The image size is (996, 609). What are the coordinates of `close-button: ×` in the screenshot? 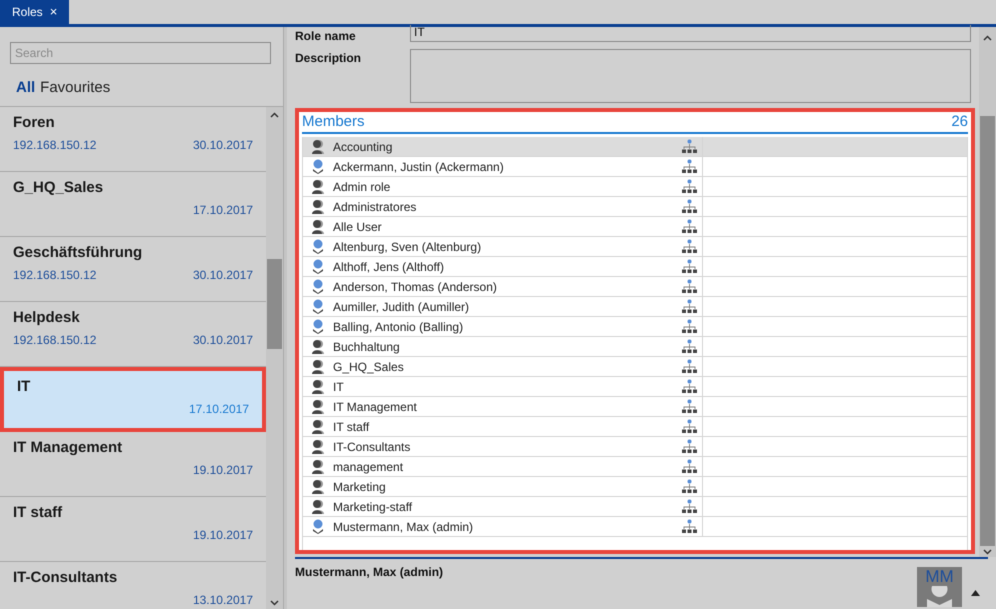 It's located at (54, 12).